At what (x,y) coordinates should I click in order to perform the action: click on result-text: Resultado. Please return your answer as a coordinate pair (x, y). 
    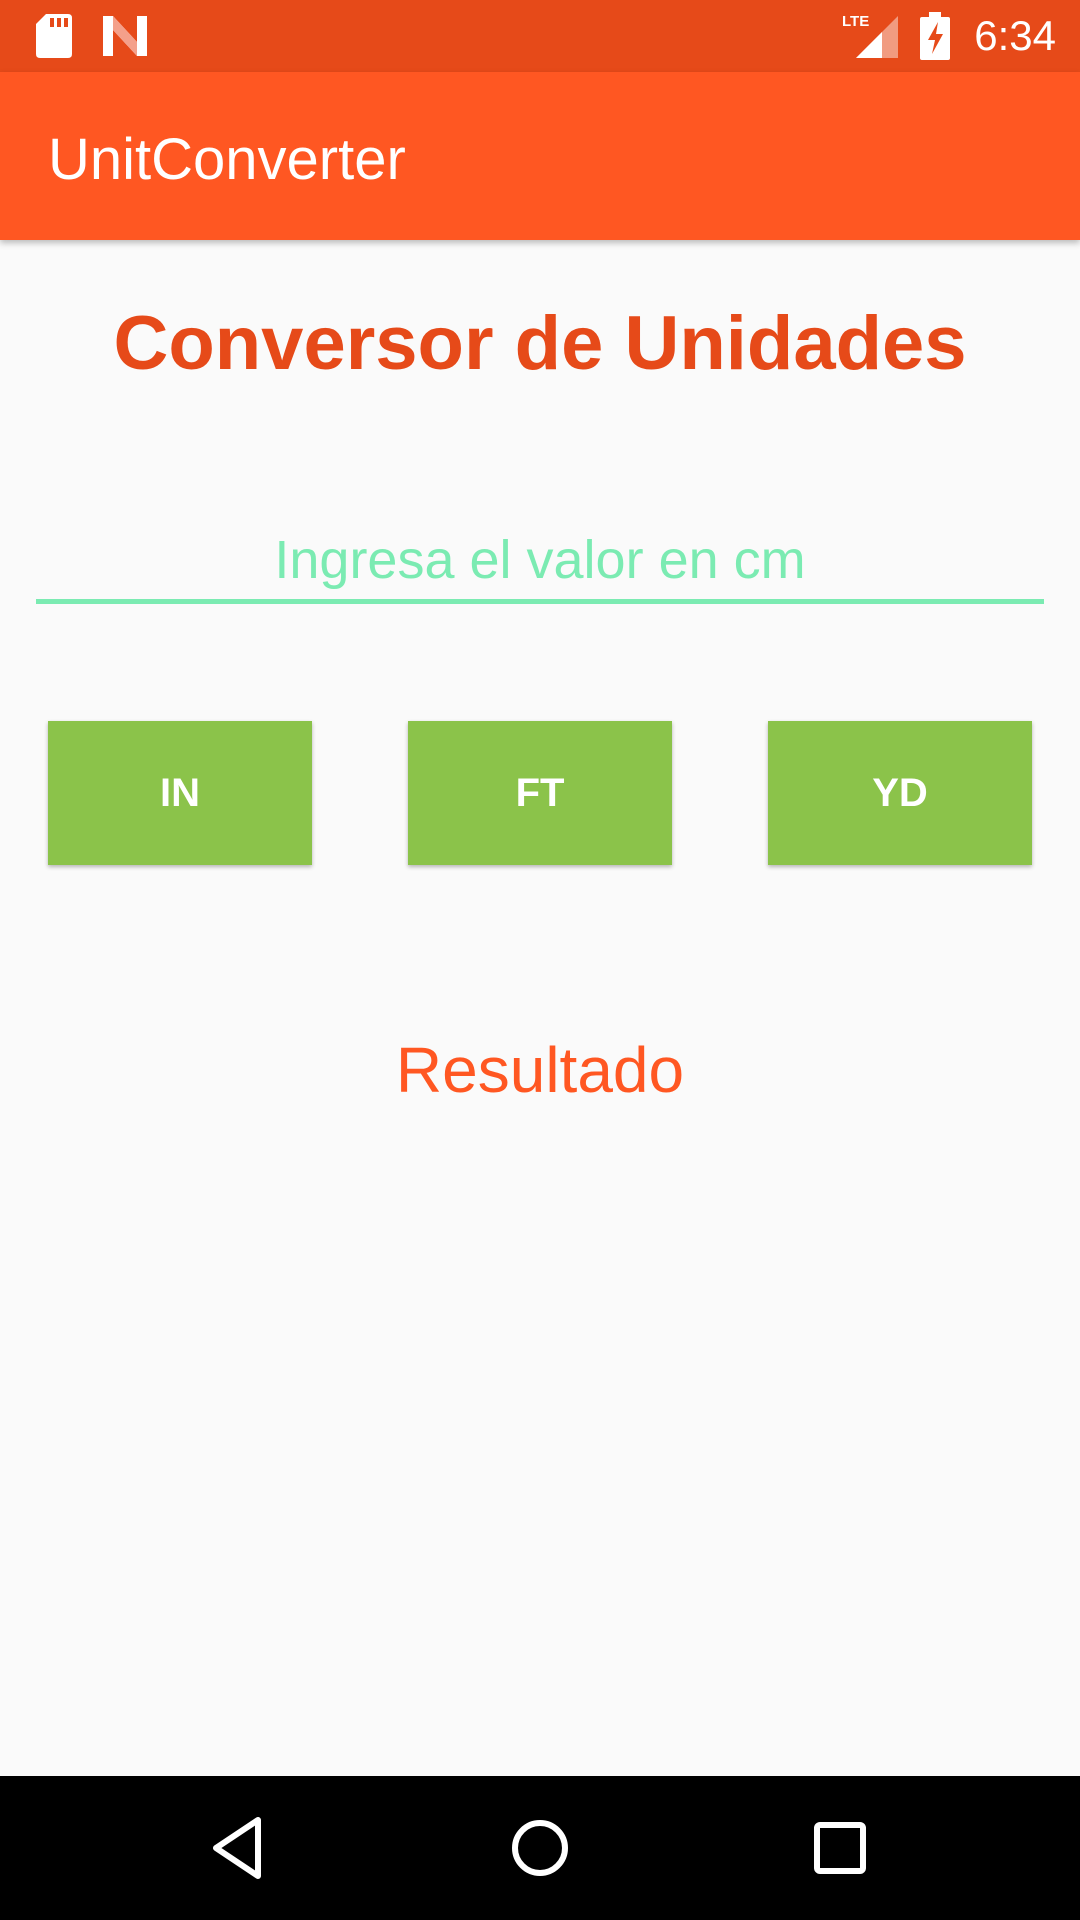
    Looking at the image, I should click on (540, 1070).